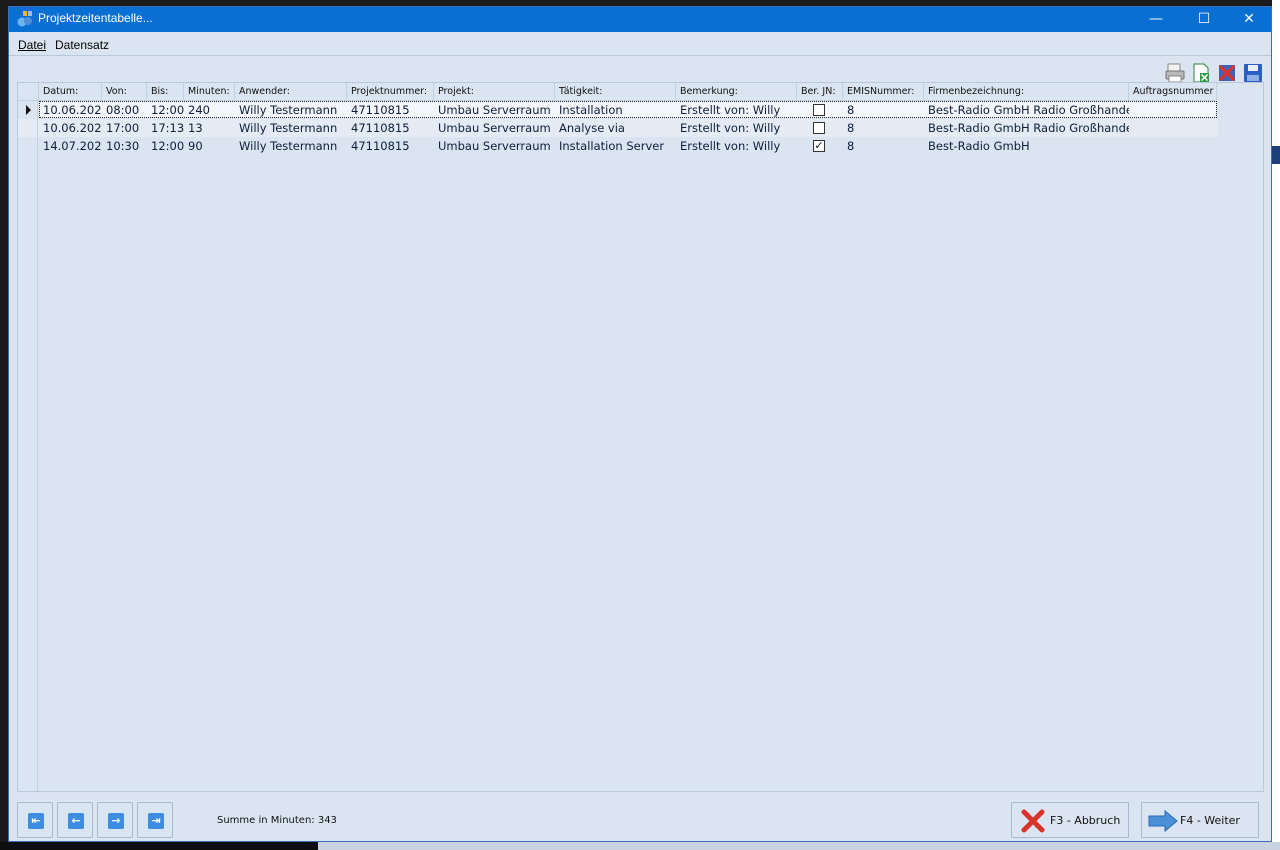 The height and width of the screenshot is (850, 1280). Describe the element at coordinates (1026, 146) in the screenshot. I see `cell-firmenbezeichnung: Best-Radio GmbH` at that location.